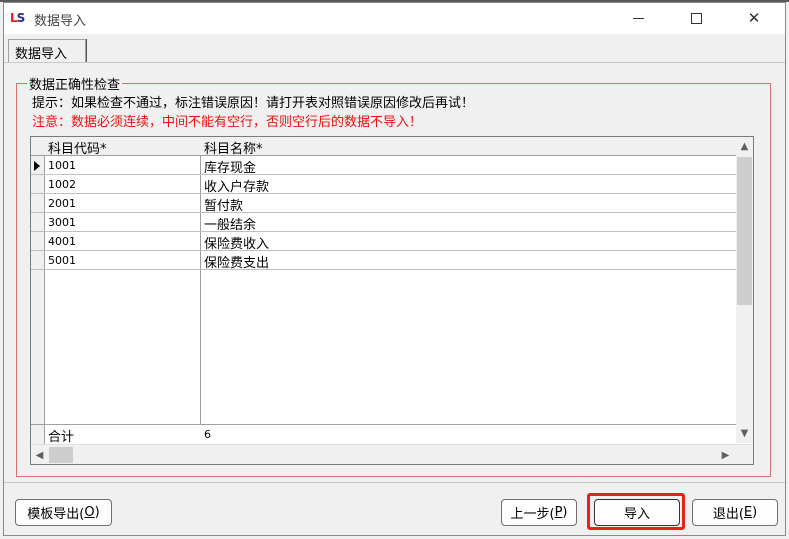  I want to click on minimize-icon, so click(638, 18).